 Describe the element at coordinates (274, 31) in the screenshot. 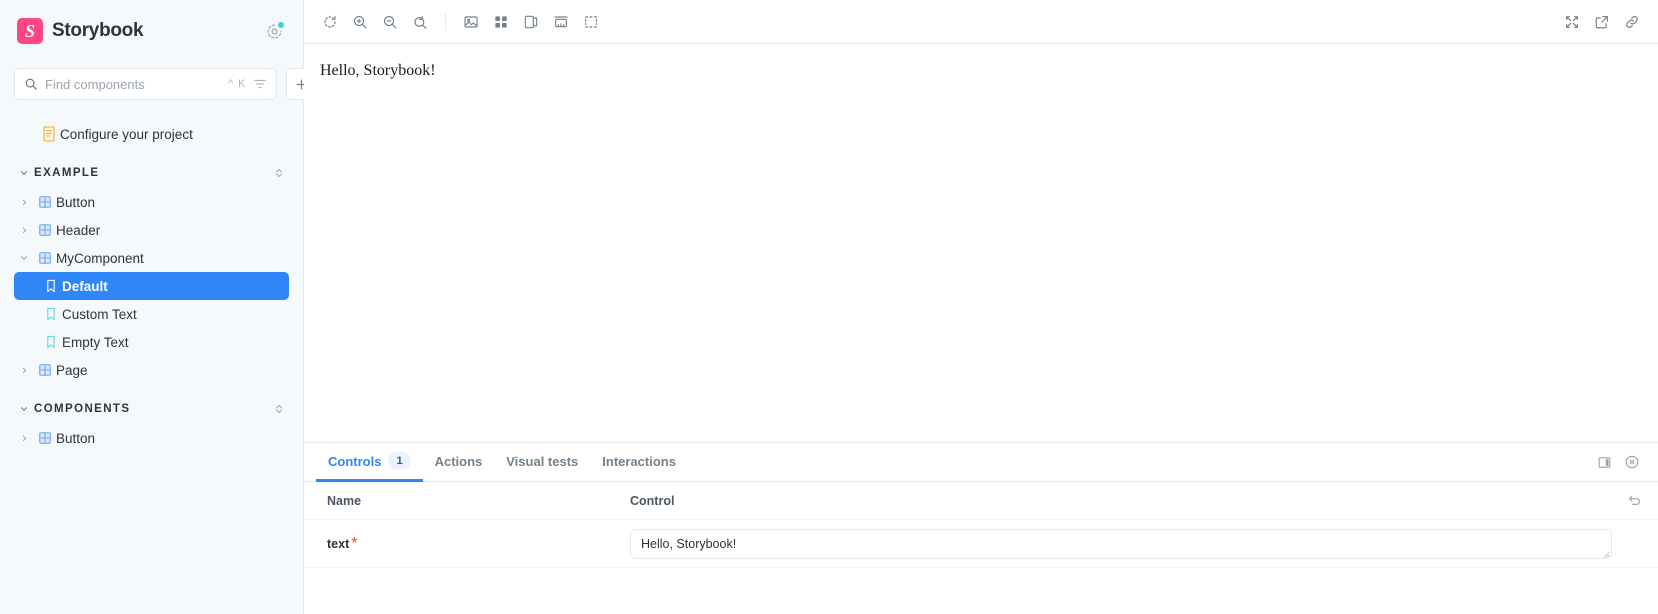

I see `status-indicator` at that location.